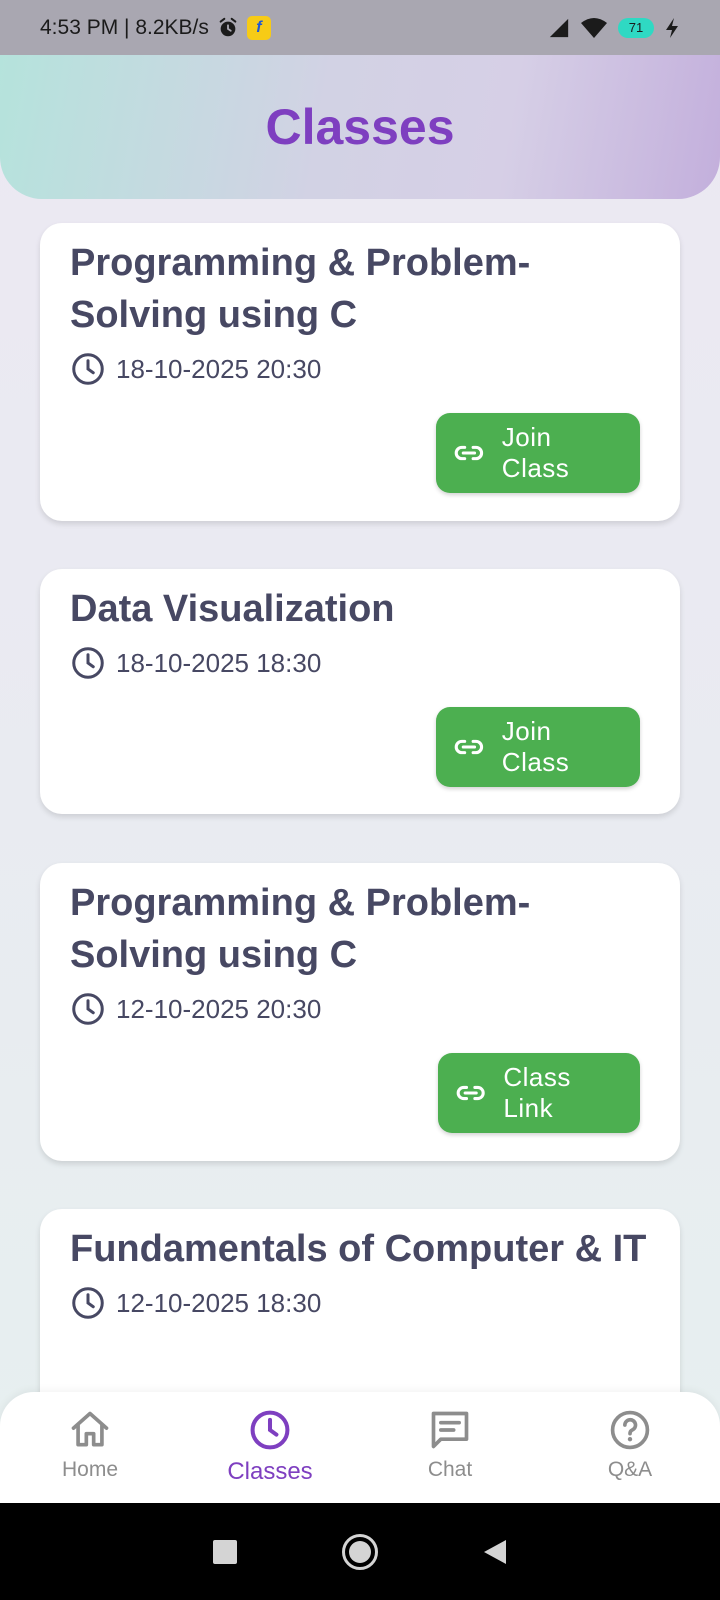 The height and width of the screenshot is (1600, 720). I want to click on class-datetime: 18-10-2025 20:30, so click(219, 368).